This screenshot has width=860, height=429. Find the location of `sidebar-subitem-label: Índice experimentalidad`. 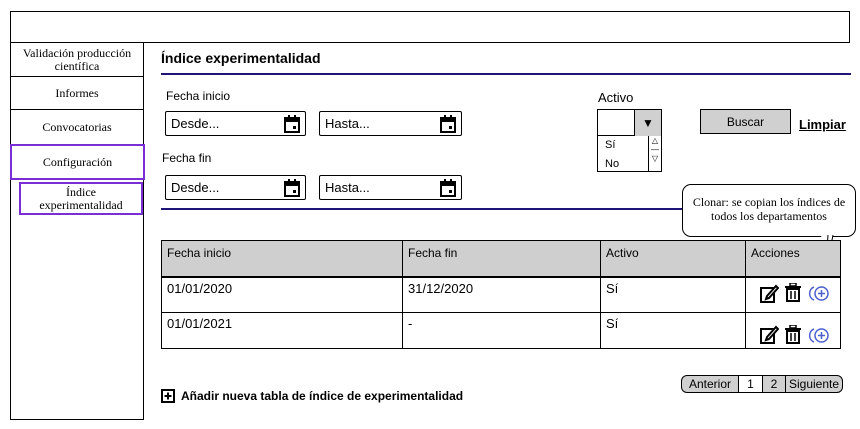

sidebar-subitem-label: Índice experimentalidad is located at coordinates (81, 198).